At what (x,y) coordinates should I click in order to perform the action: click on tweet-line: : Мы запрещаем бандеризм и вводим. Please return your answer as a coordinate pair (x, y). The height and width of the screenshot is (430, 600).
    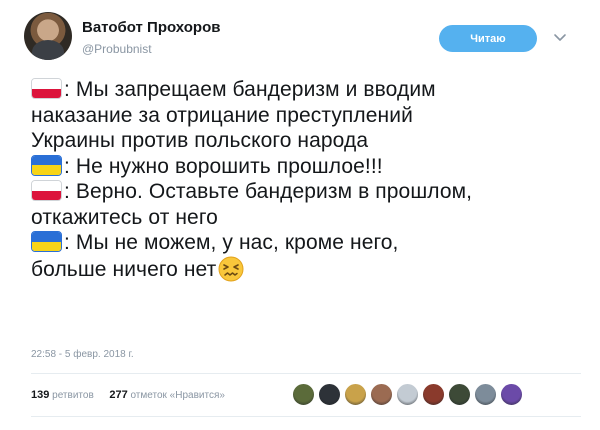
    Looking at the image, I should click on (308, 90).